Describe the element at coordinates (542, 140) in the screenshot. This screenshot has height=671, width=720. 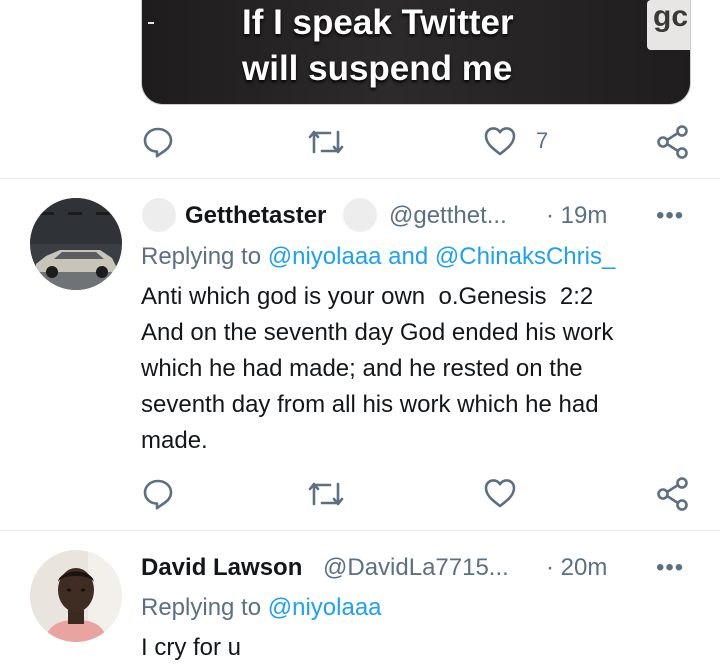
I see `like-count: 7` at that location.